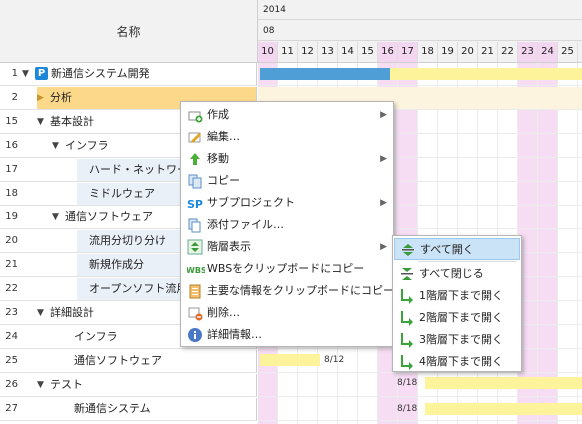 The image size is (582, 424). What do you see at coordinates (325, 74) in the screenshot?
I see `gantt-bar-project` at bounding box center [325, 74].